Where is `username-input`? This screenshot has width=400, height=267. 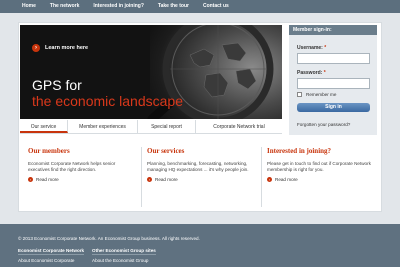
username-input is located at coordinates (333, 58).